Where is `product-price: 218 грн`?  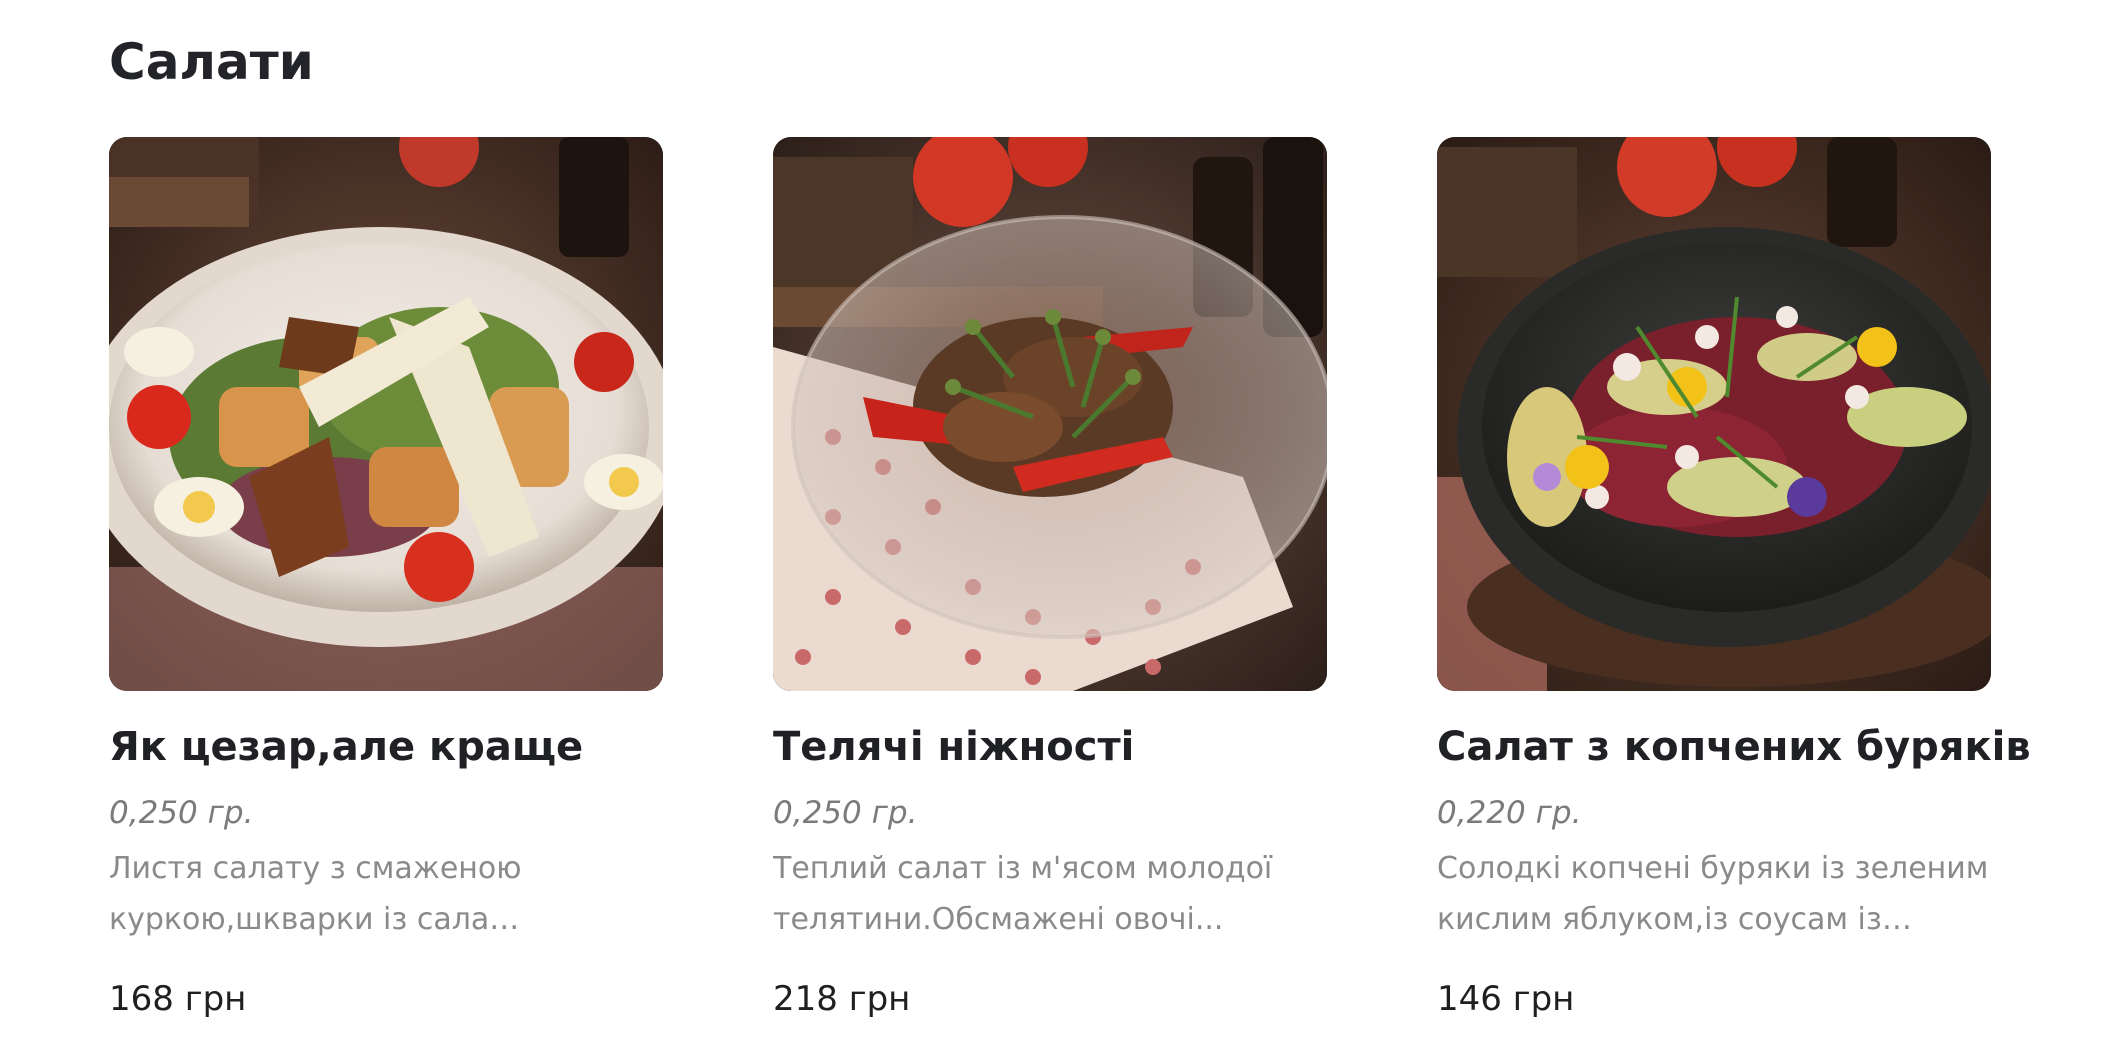 product-price: 218 грн is located at coordinates (842, 999).